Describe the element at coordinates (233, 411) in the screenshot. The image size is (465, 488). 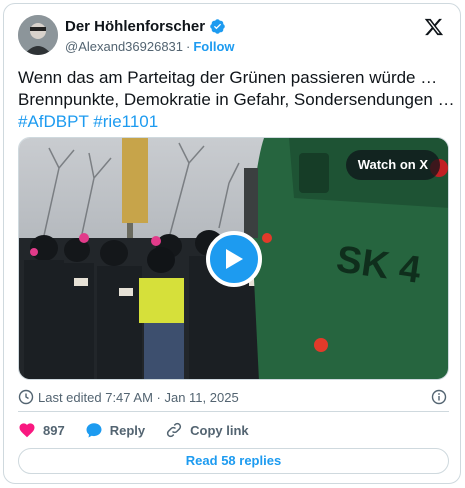
I see `divider` at that location.